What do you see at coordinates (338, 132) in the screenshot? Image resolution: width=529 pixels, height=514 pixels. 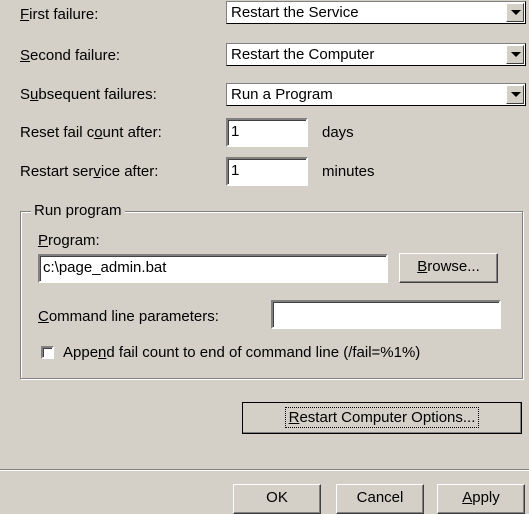 I see `reset-fail-count-unit: days` at bounding box center [338, 132].